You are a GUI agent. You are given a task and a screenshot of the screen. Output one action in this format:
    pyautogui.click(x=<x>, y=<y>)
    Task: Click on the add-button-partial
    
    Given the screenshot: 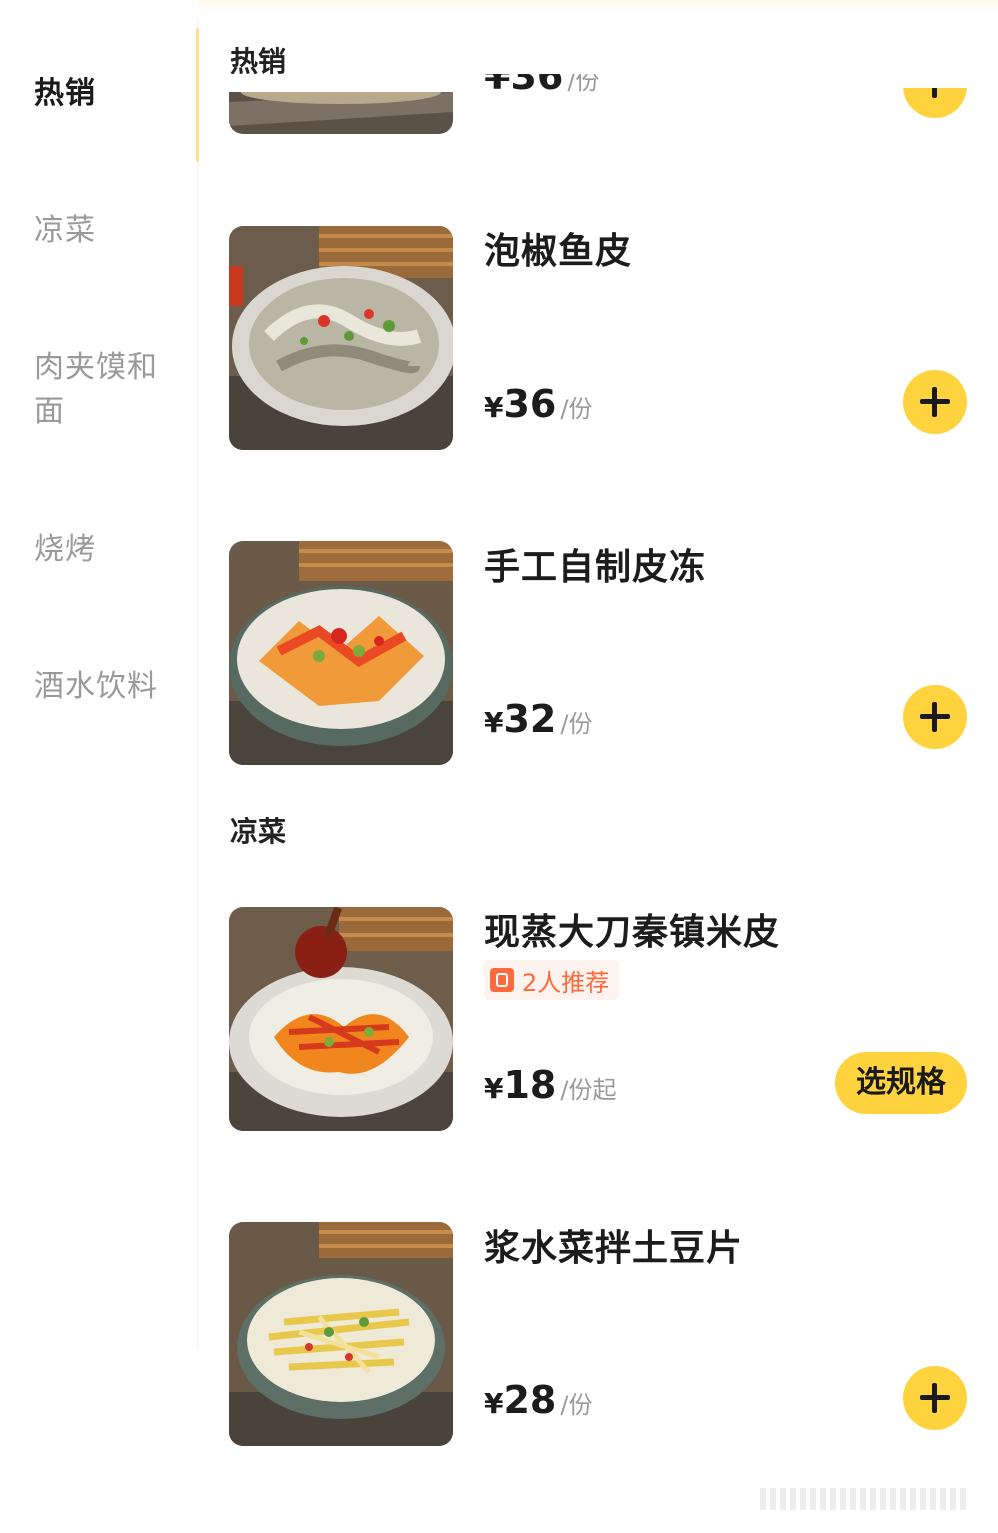 What is the action you would take?
    pyautogui.click(x=935, y=103)
    